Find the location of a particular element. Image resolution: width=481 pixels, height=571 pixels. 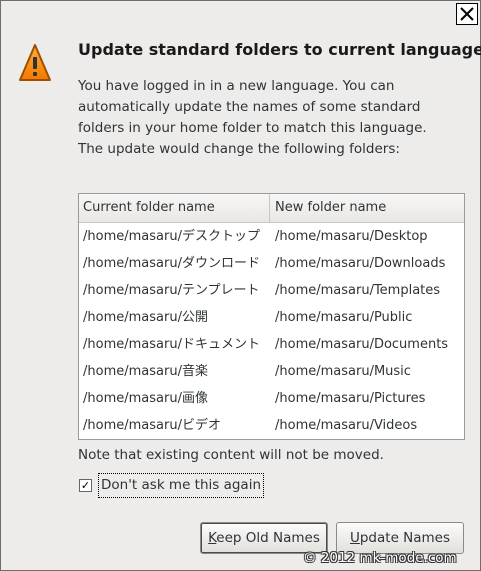

current-folder-cell: /home/masaru/音楽 is located at coordinates (145, 371).